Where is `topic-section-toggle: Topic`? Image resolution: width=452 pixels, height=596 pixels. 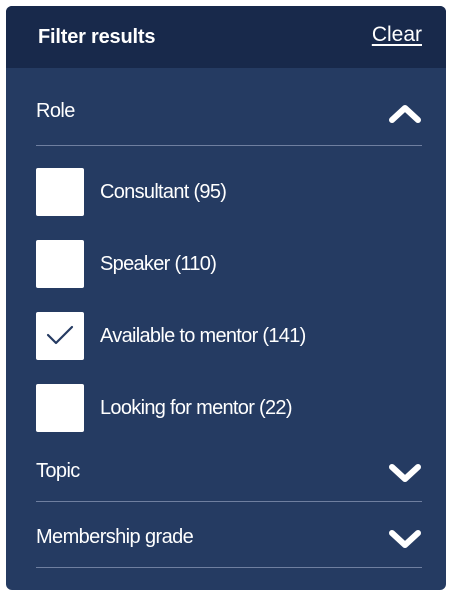 topic-section-toggle: Topic is located at coordinates (229, 469).